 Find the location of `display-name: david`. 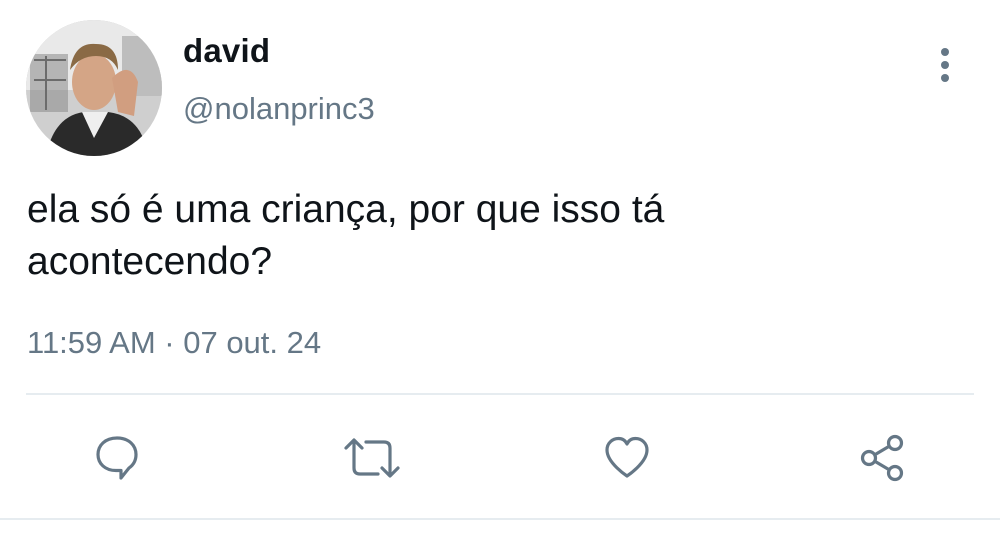

display-name: david is located at coordinates (226, 51).